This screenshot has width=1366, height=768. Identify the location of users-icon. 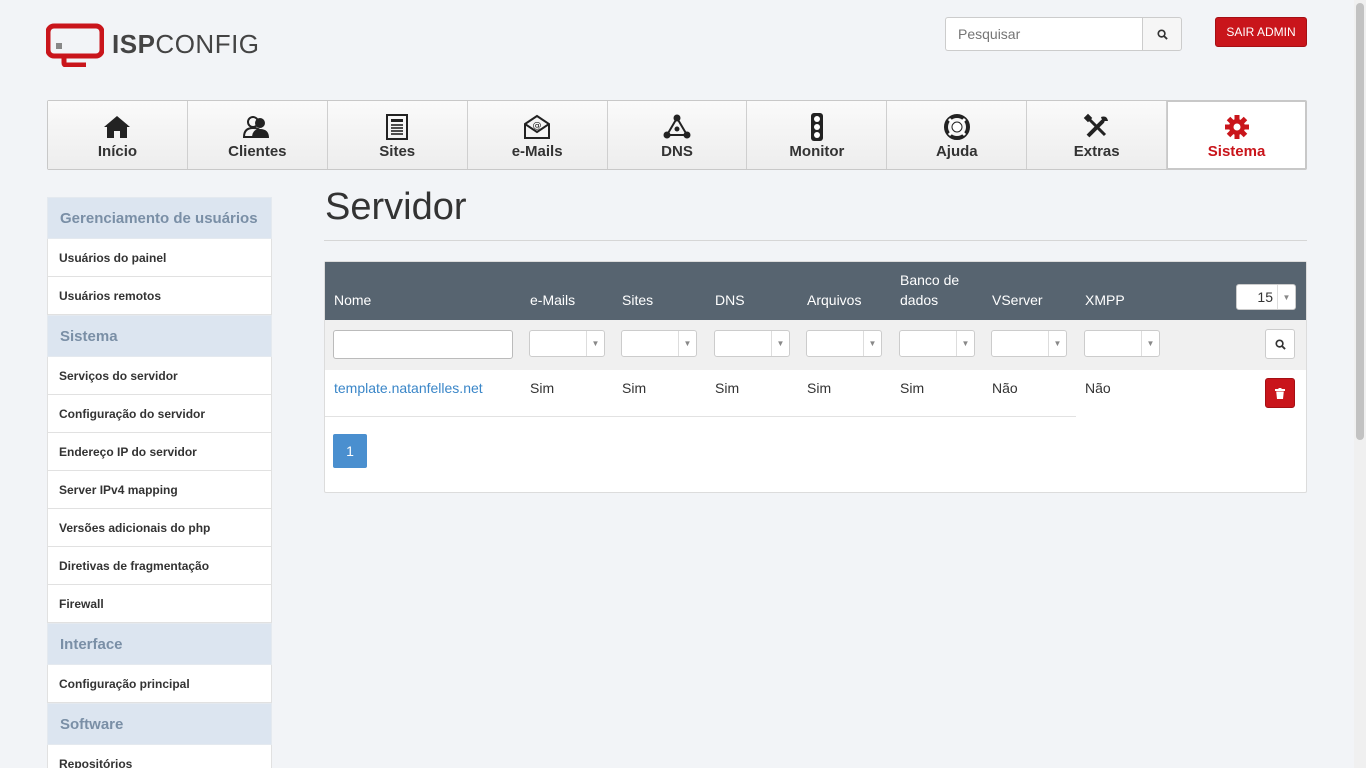
(257, 127).